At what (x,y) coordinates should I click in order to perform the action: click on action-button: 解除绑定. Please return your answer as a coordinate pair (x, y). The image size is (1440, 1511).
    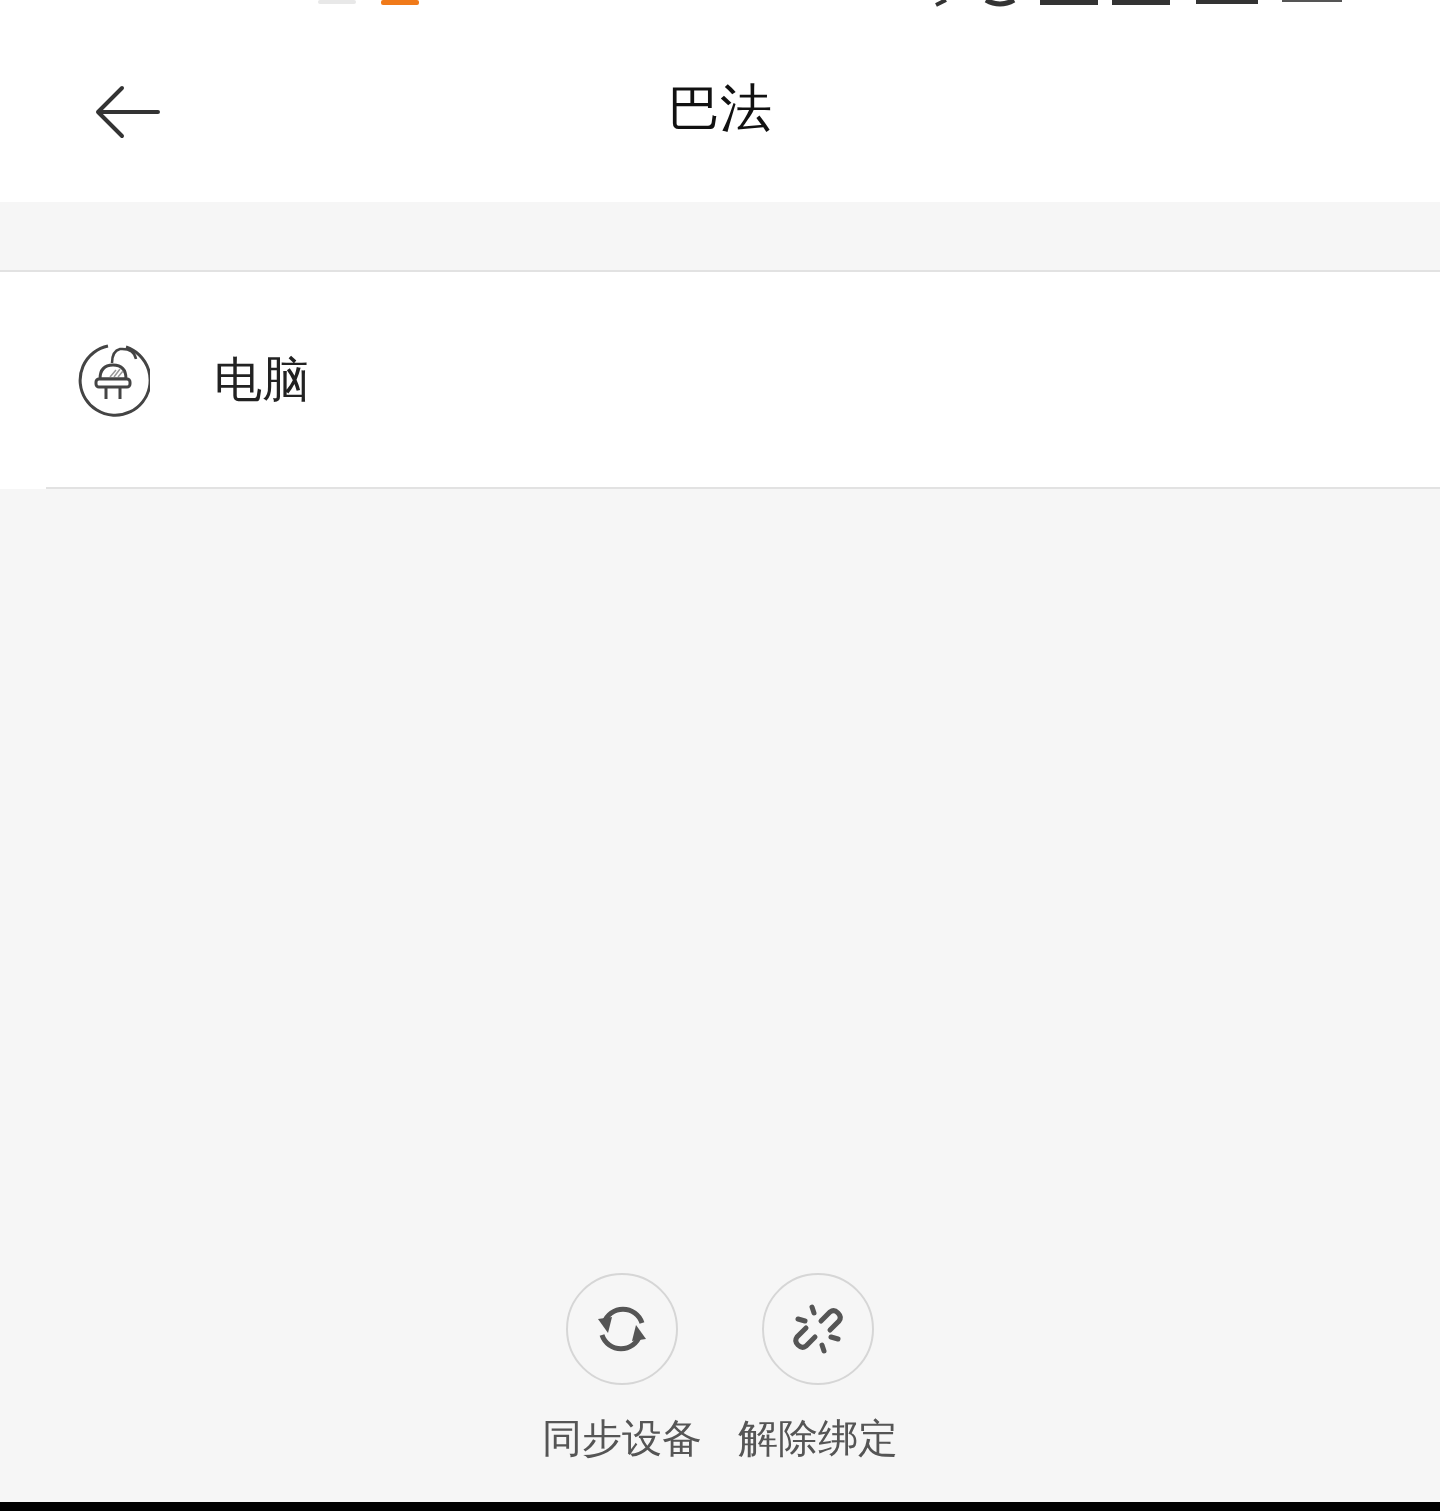
    Looking at the image, I should click on (818, 1369).